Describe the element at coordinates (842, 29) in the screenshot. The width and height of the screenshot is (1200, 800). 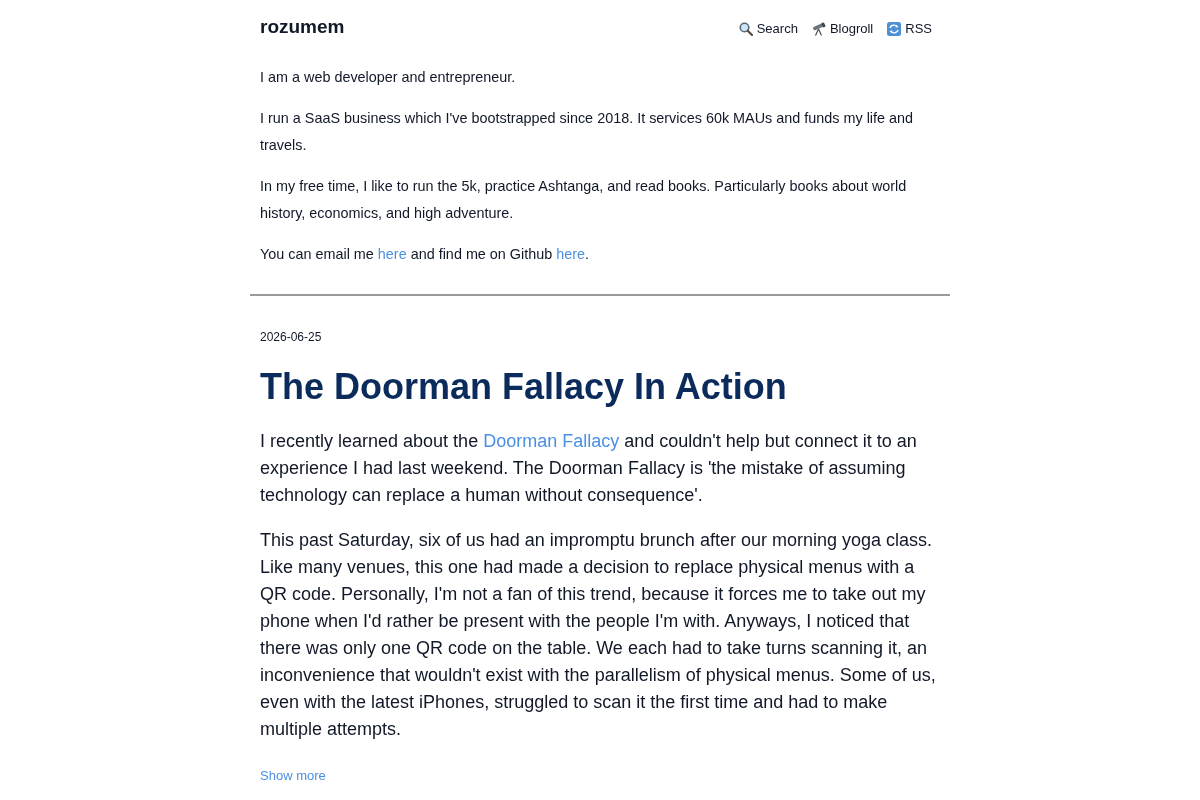
I see `blogroll-link: Blogroll` at that location.